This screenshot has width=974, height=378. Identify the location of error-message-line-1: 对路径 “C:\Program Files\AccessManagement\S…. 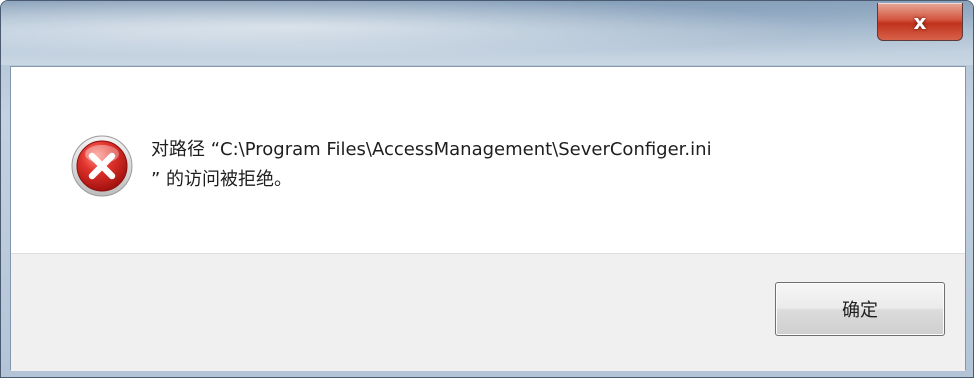
(431, 149).